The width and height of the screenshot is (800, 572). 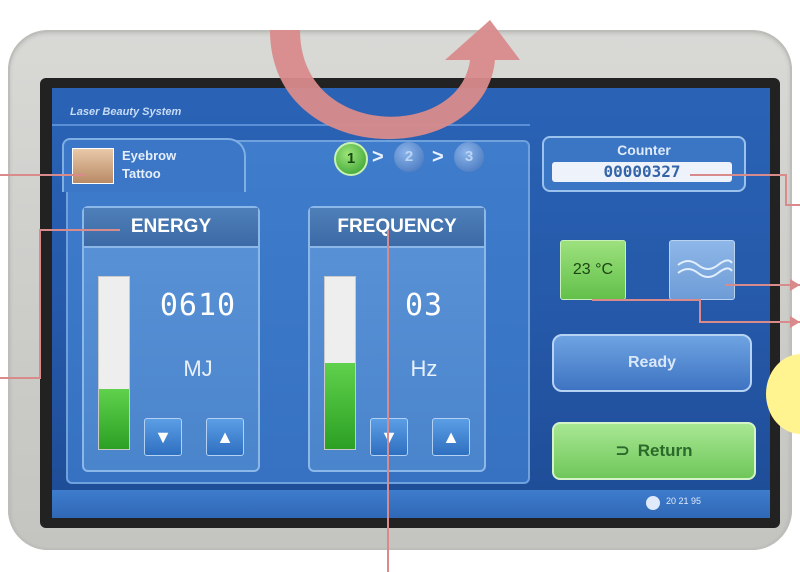 What do you see at coordinates (198, 368) in the screenshot?
I see `energy-unit: MJ` at bounding box center [198, 368].